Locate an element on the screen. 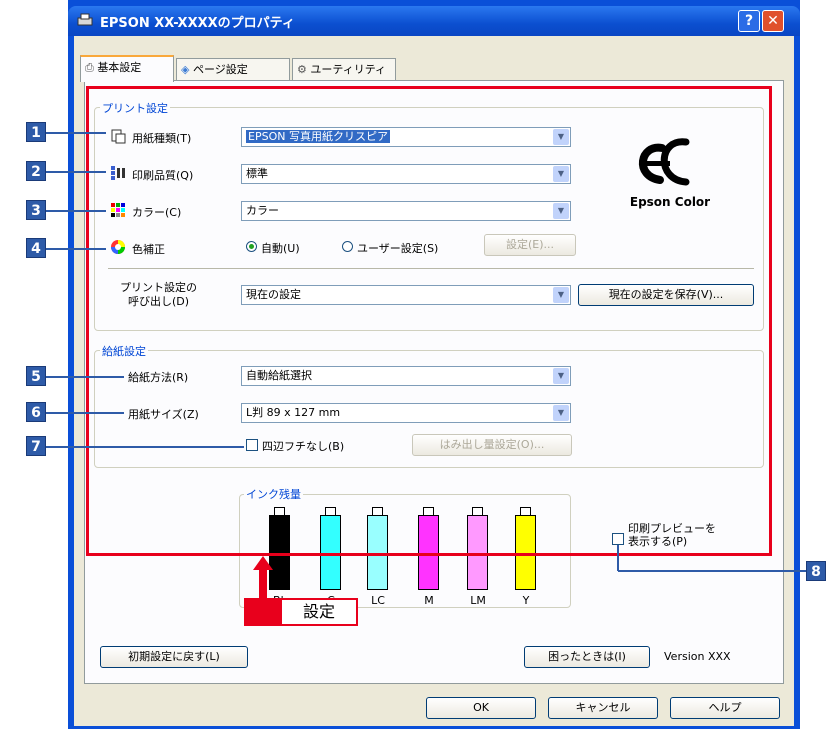 This screenshot has width=833, height=729. callout-8: 8 is located at coordinates (816, 571).